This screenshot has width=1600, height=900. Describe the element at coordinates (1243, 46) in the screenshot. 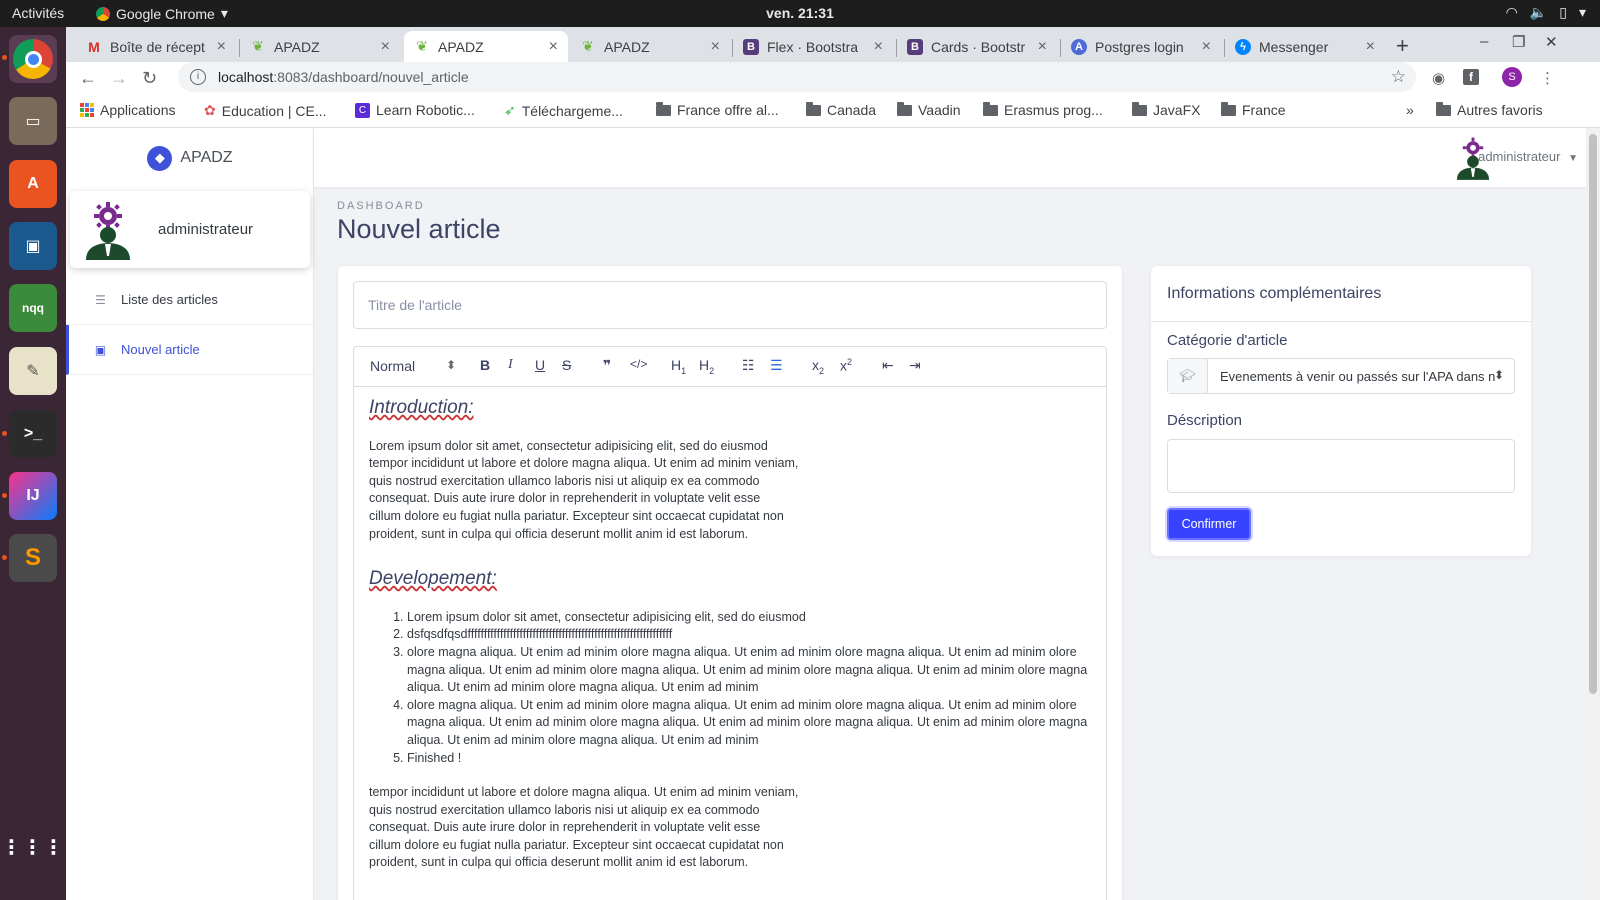

I see `messenger-icon: ϟ` at that location.